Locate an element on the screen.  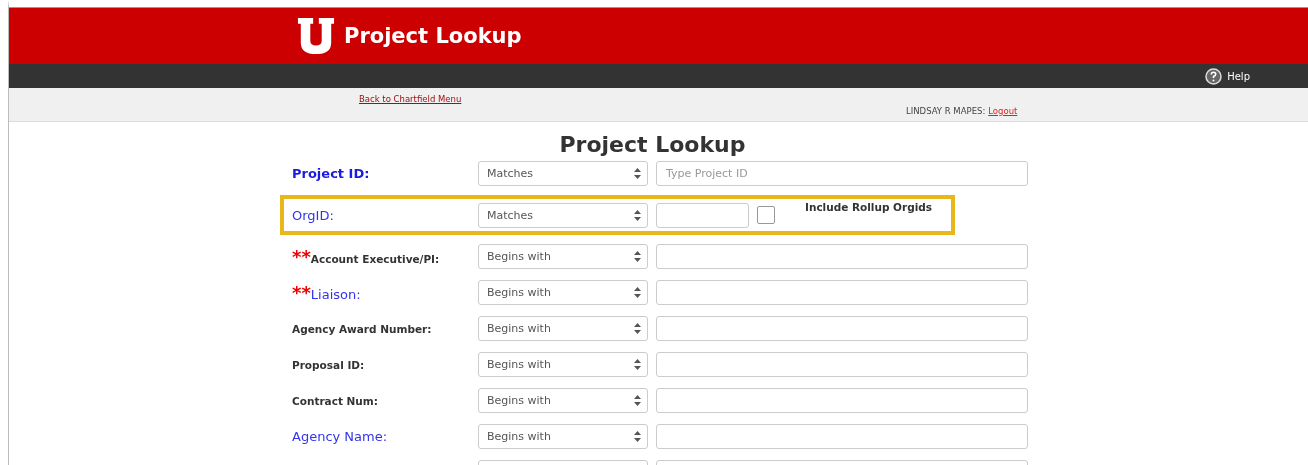
field-label: Proposal ID: is located at coordinates (328, 364).